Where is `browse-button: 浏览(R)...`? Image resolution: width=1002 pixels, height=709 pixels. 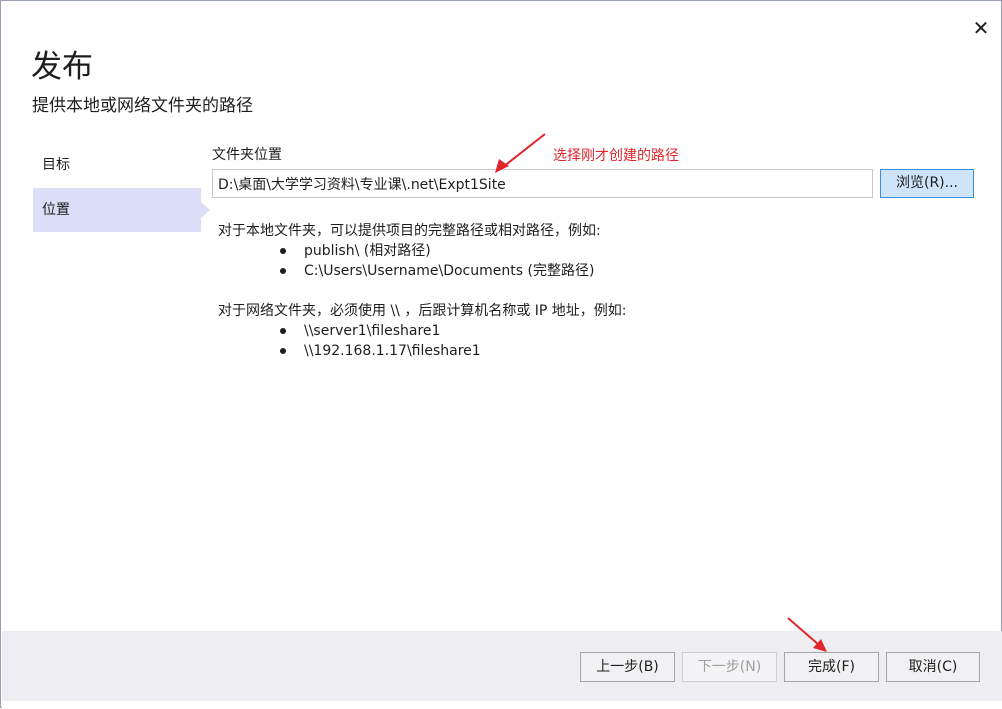 browse-button: 浏览(R)... is located at coordinates (927, 183).